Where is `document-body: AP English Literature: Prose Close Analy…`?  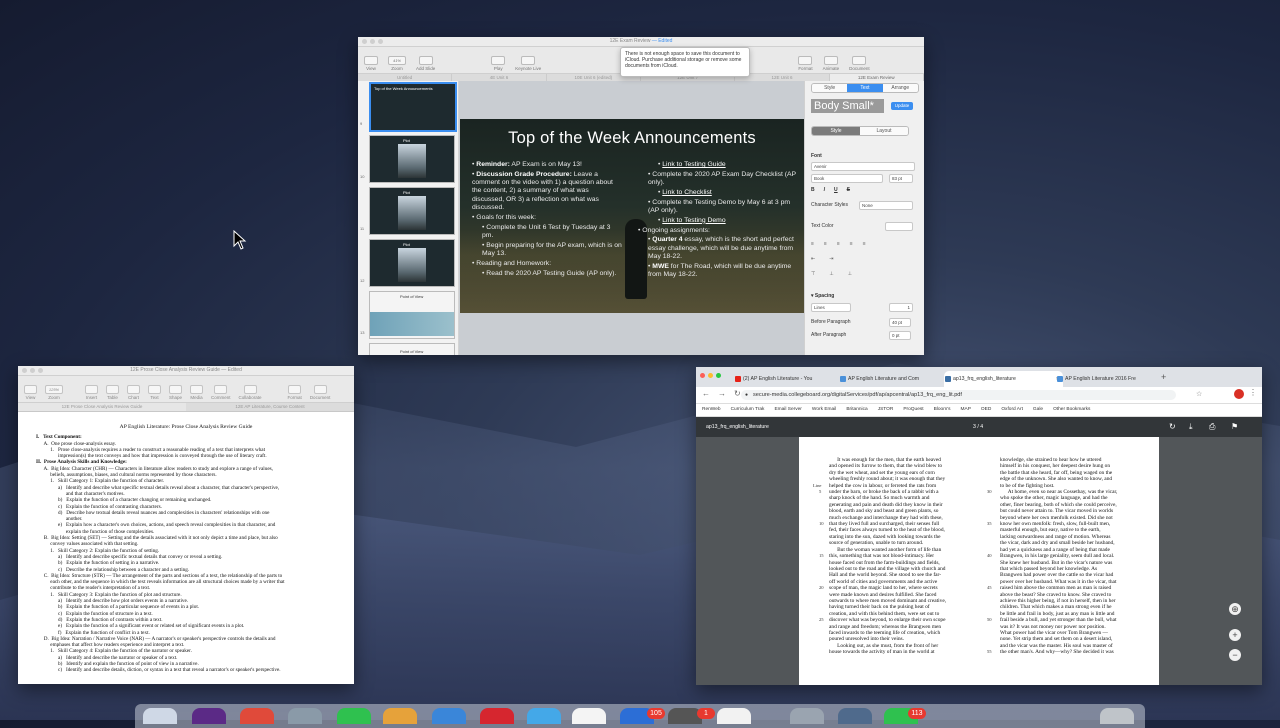 document-body: AP English Literature: Prose Close Analy… is located at coordinates (186, 548).